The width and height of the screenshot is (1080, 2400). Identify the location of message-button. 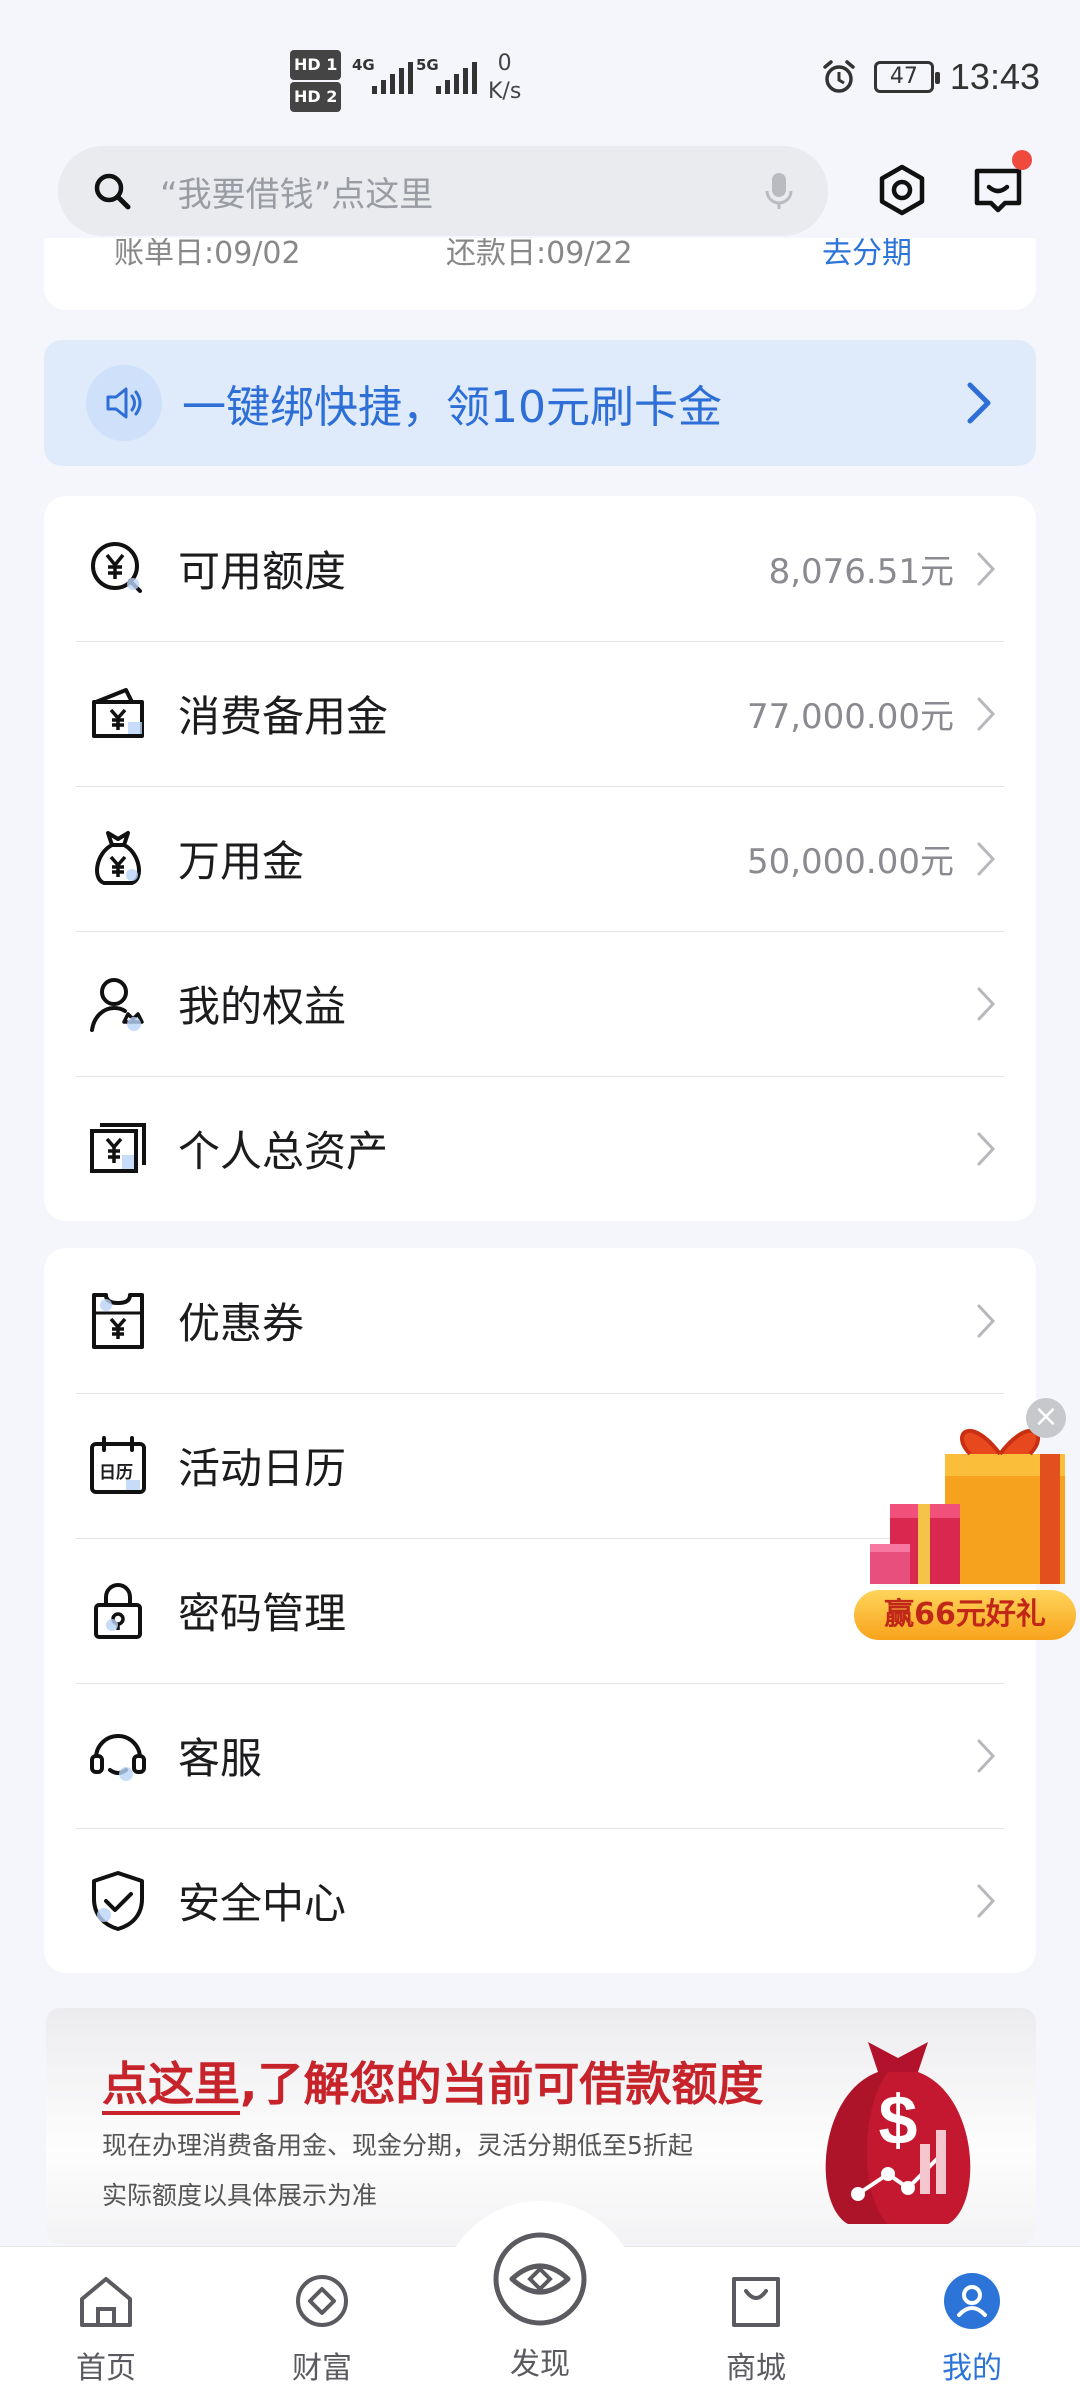
(998, 190).